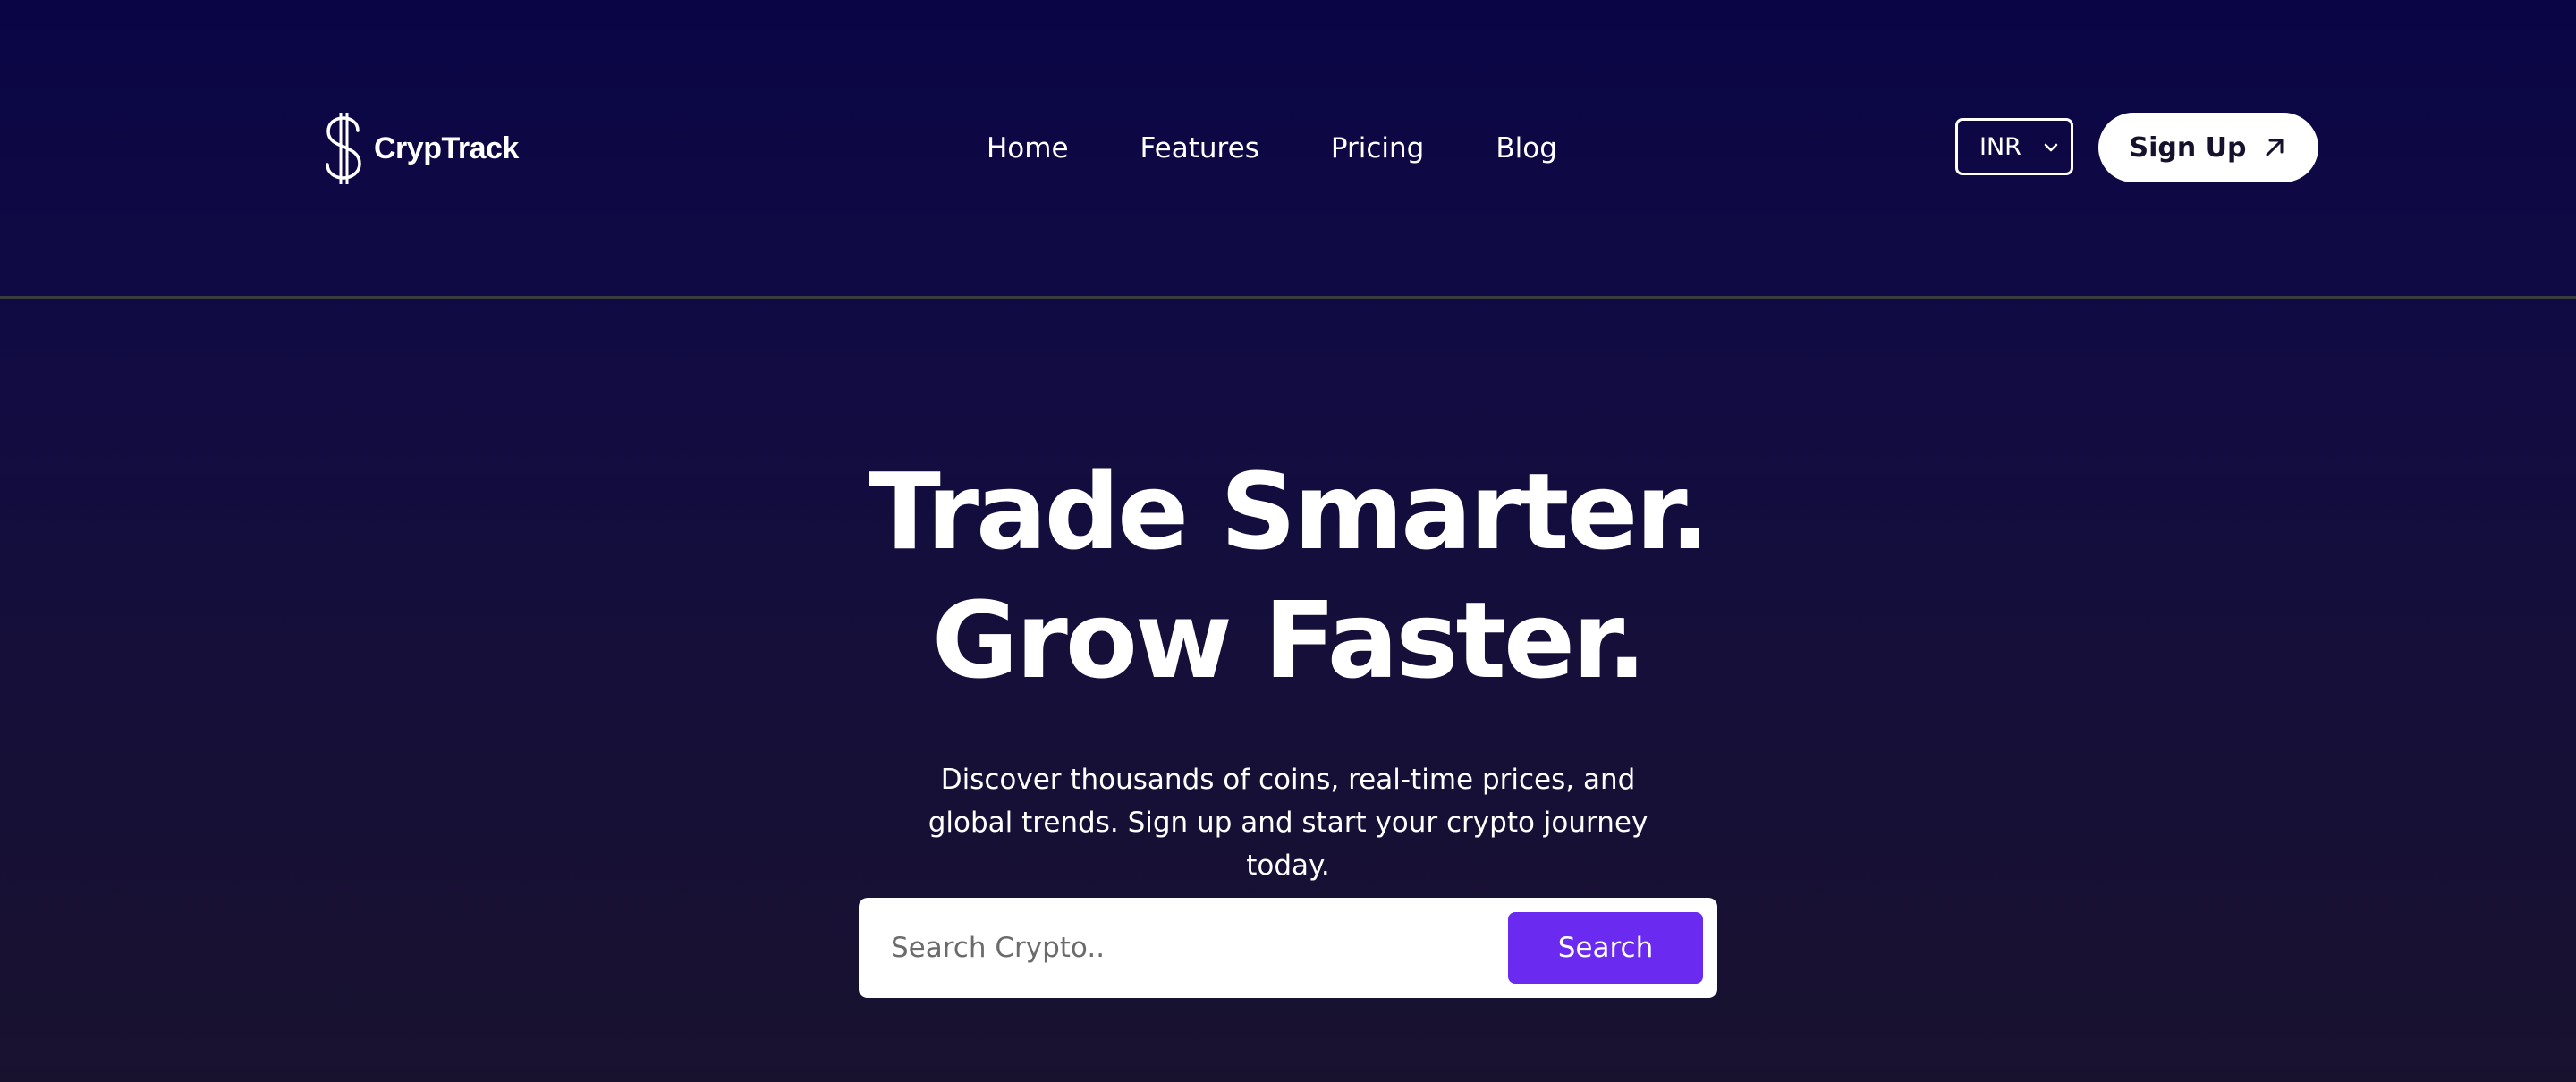  I want to click on hero-title-line2: Grow Faster., so click(1289, 640).